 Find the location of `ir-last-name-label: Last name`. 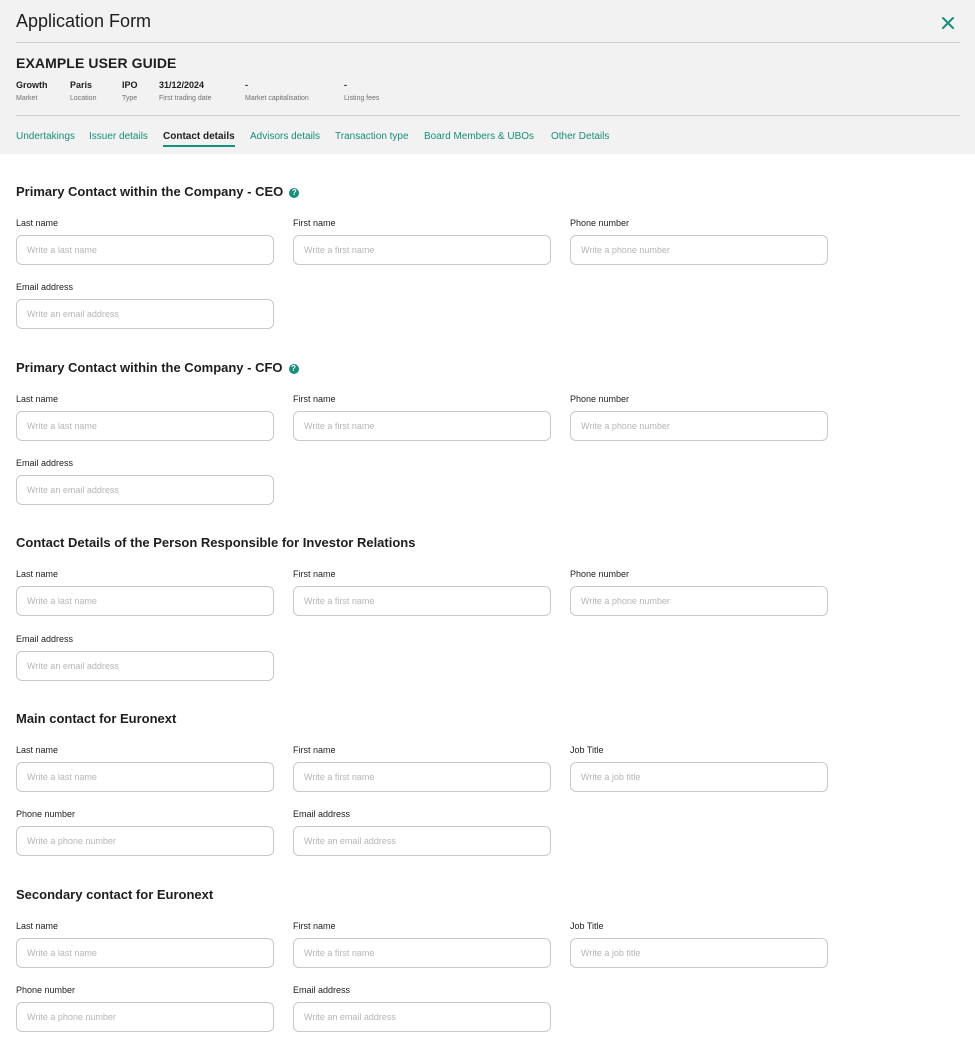

ir-last-name-label: Last name is located at coordinates (37, 574).